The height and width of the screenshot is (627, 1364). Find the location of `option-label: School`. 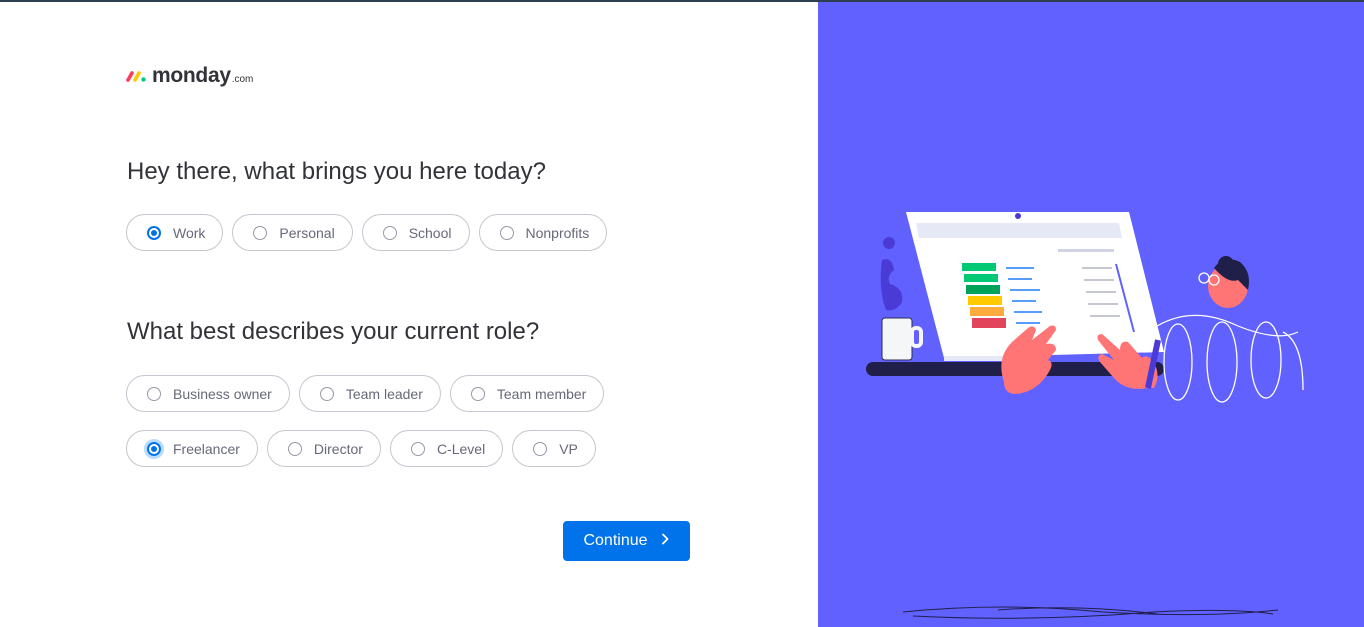

option-label: School is located at coordinates (430, 232).